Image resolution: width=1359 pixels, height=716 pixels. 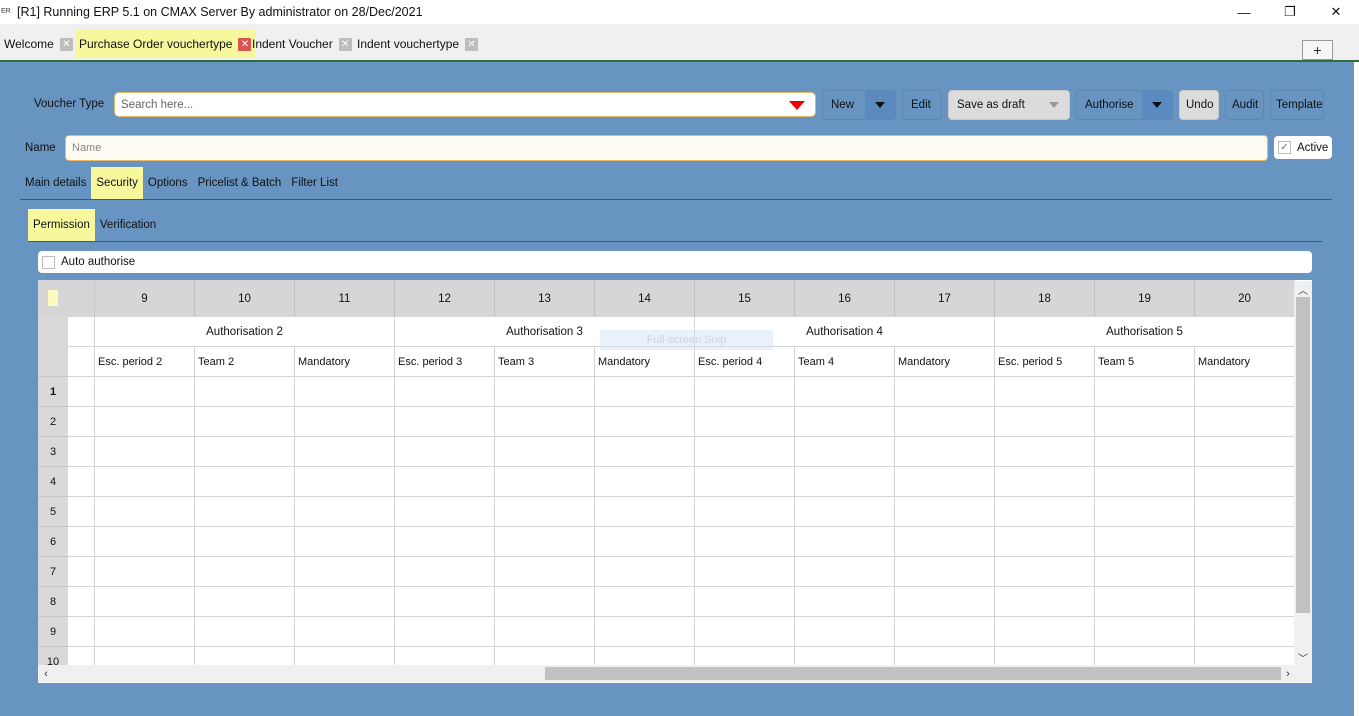 I want to click on tab-verification: Verification, so click(x=128, y=225).